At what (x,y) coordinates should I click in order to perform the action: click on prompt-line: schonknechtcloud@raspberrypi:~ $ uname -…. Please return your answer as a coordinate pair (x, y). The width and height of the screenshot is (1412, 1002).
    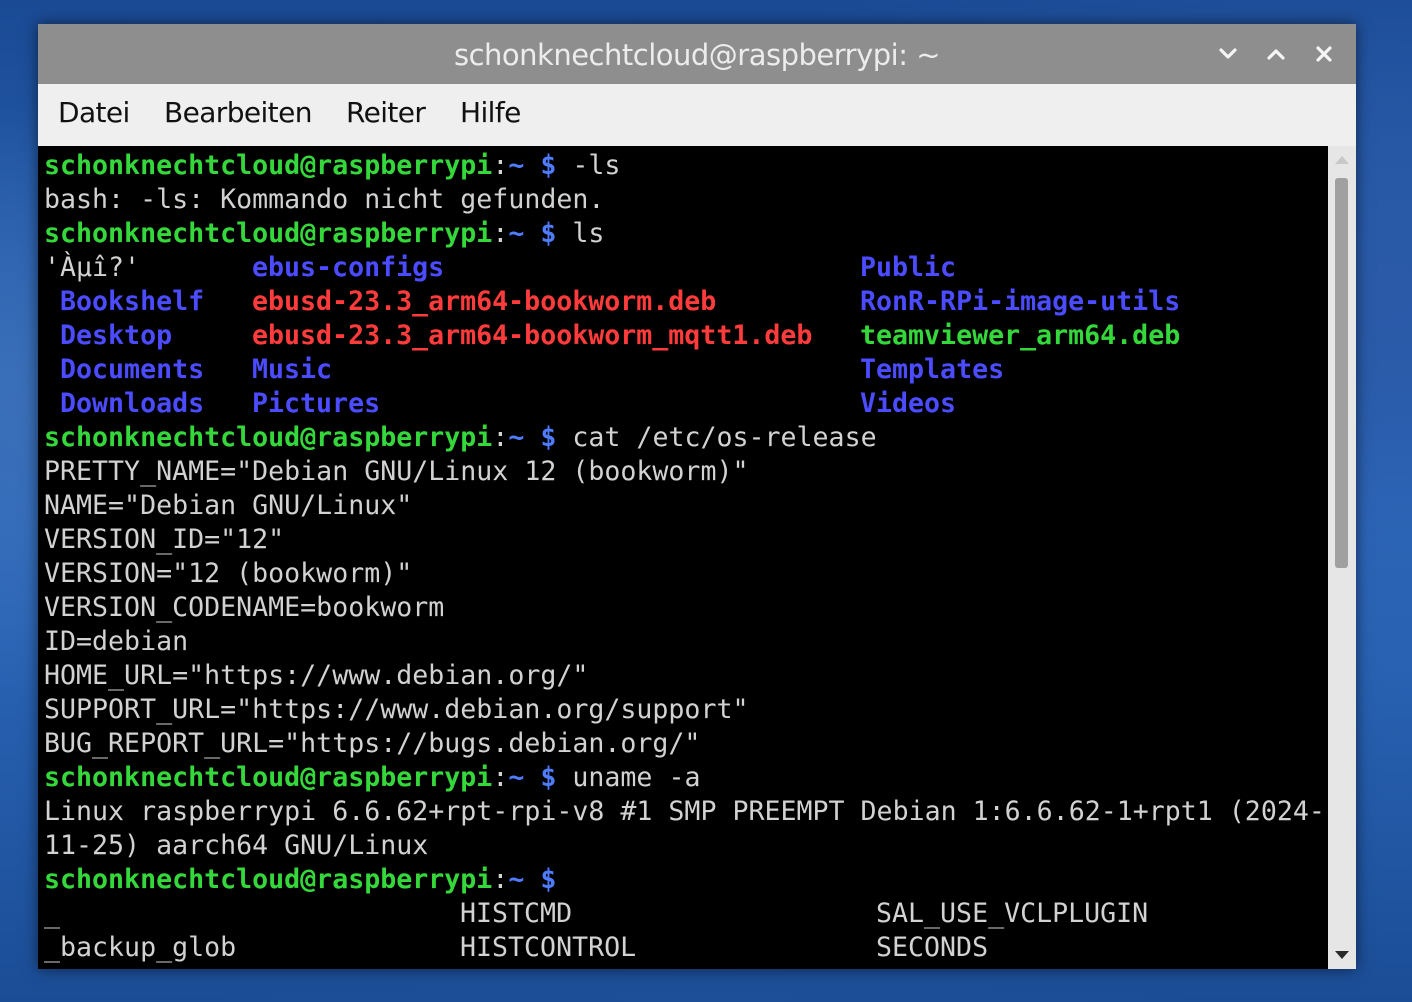
    Looking at the image, I should click on (372, 778).